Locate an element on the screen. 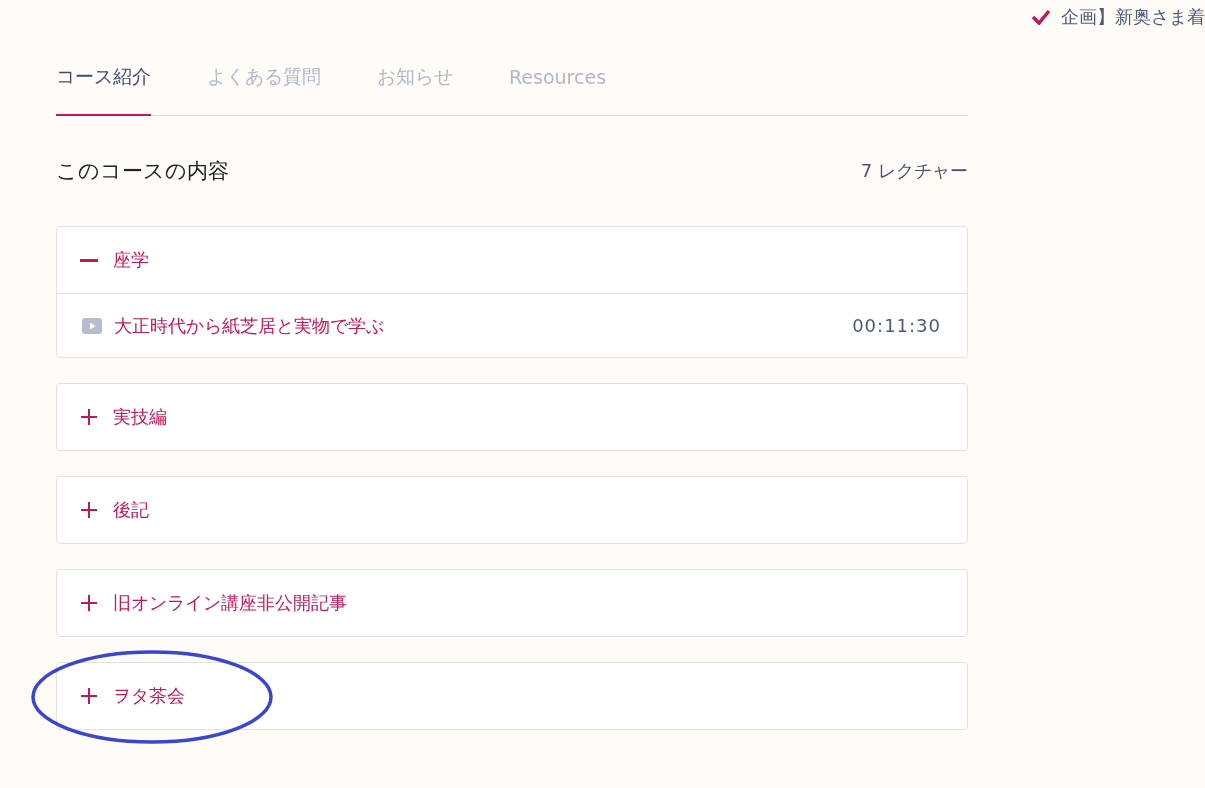  section-title: 座学 is located at coordinates (131, 260).